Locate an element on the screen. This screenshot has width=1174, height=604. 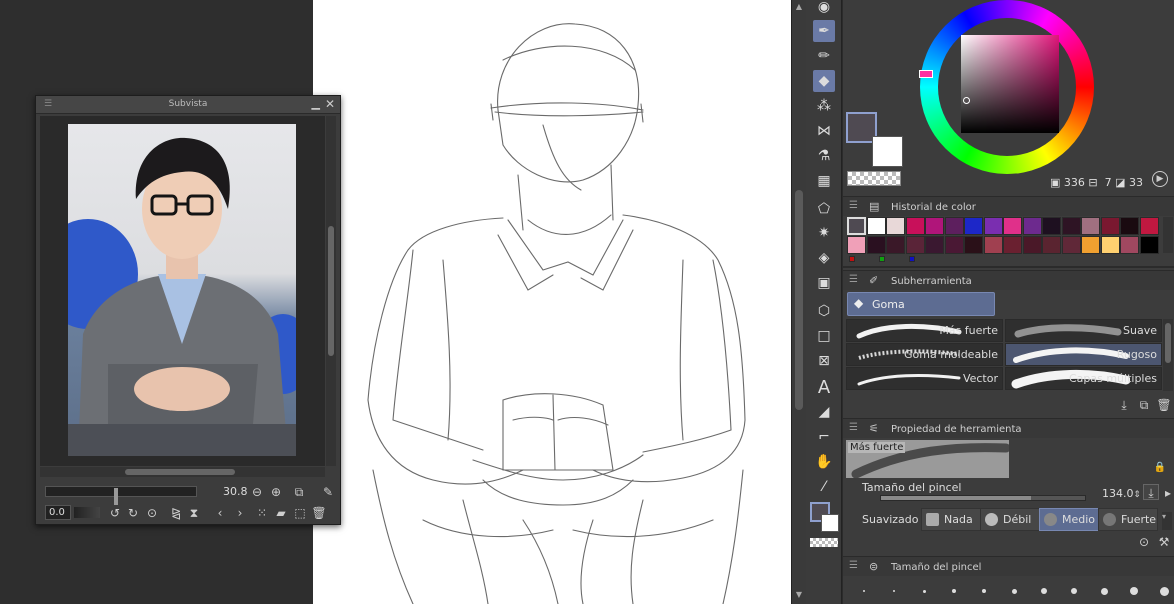
pressure-icon: ⤓ is located at coordinates (1151, 492).